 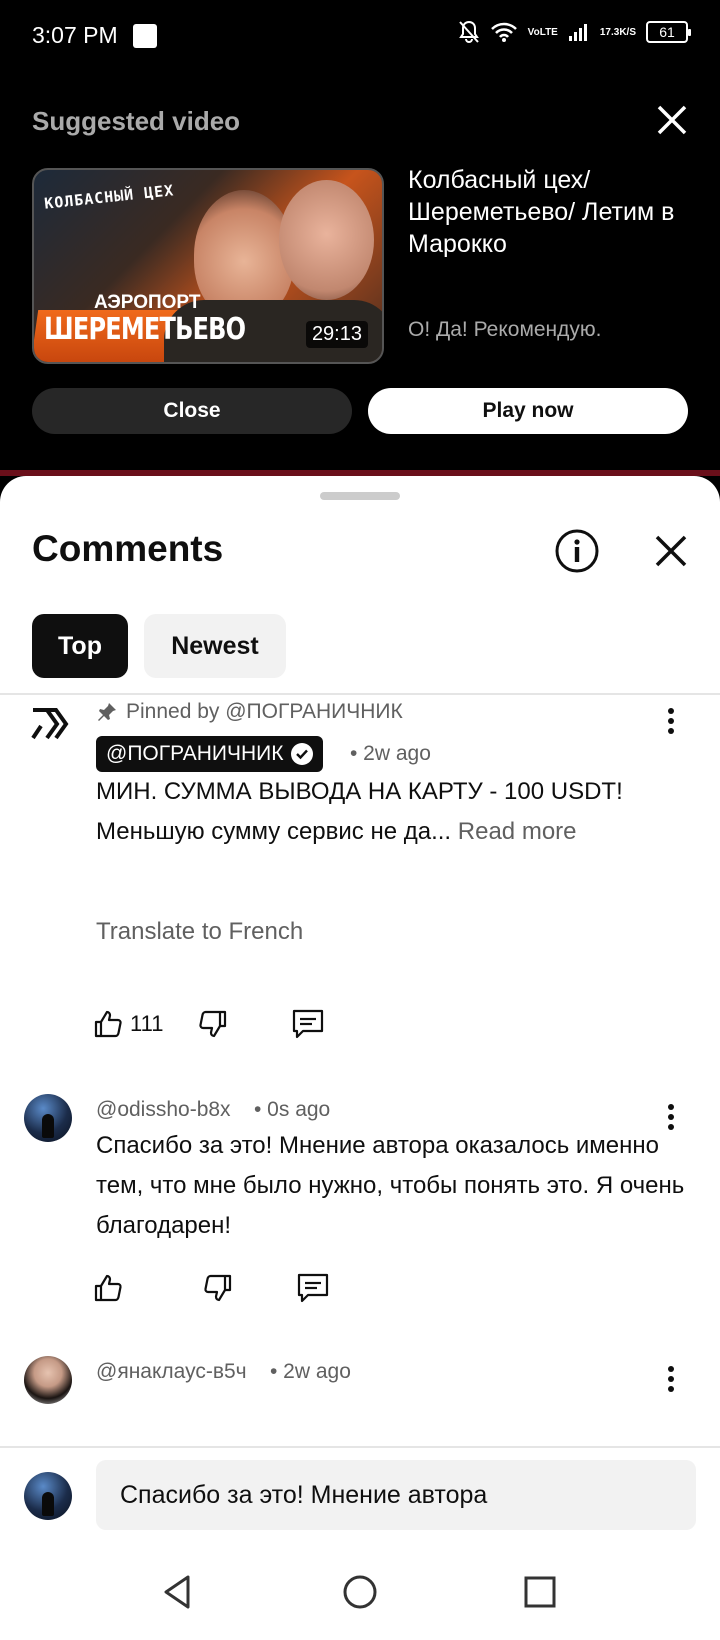 What do you see at coordinates (75, 35) in the screenshot?
I see `status-time: 3:07 PM` at bounding box center [75, 35].